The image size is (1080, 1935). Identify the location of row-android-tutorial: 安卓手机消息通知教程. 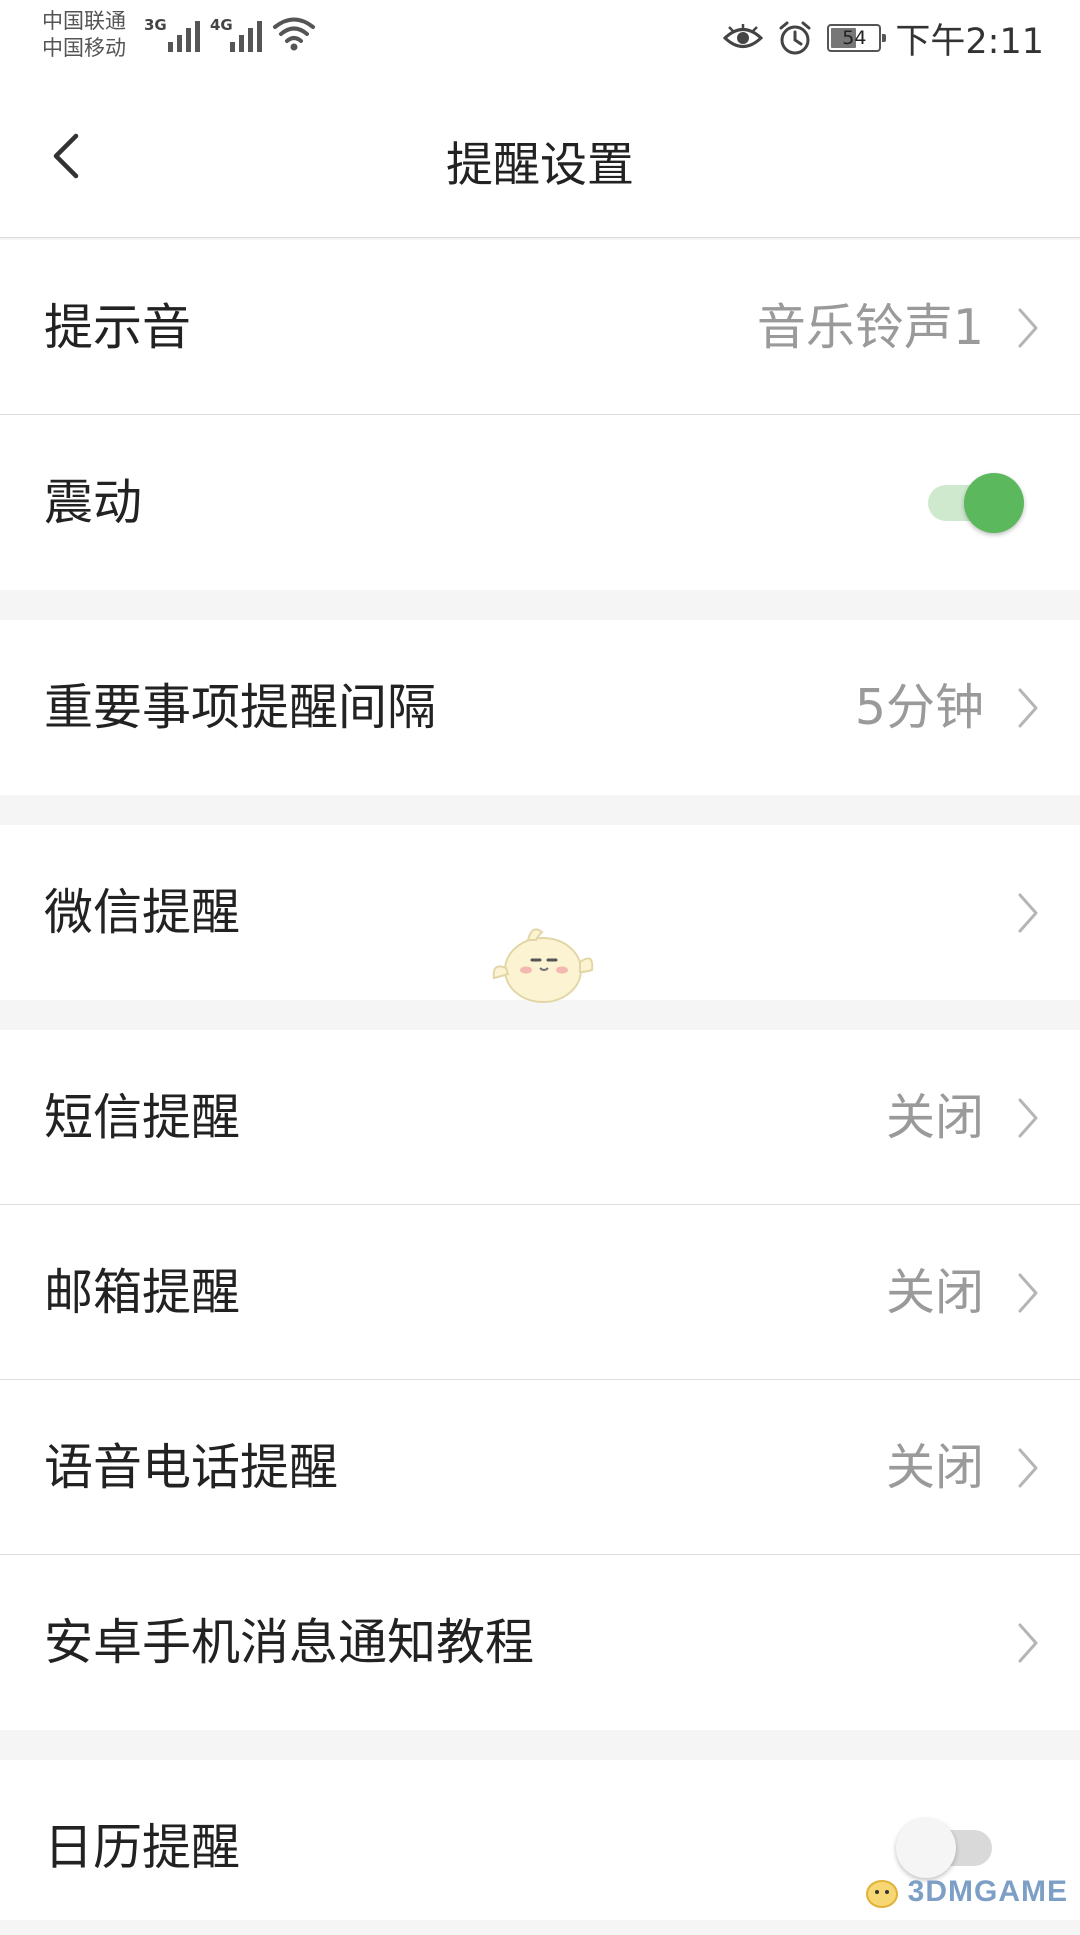
(540, 1642).